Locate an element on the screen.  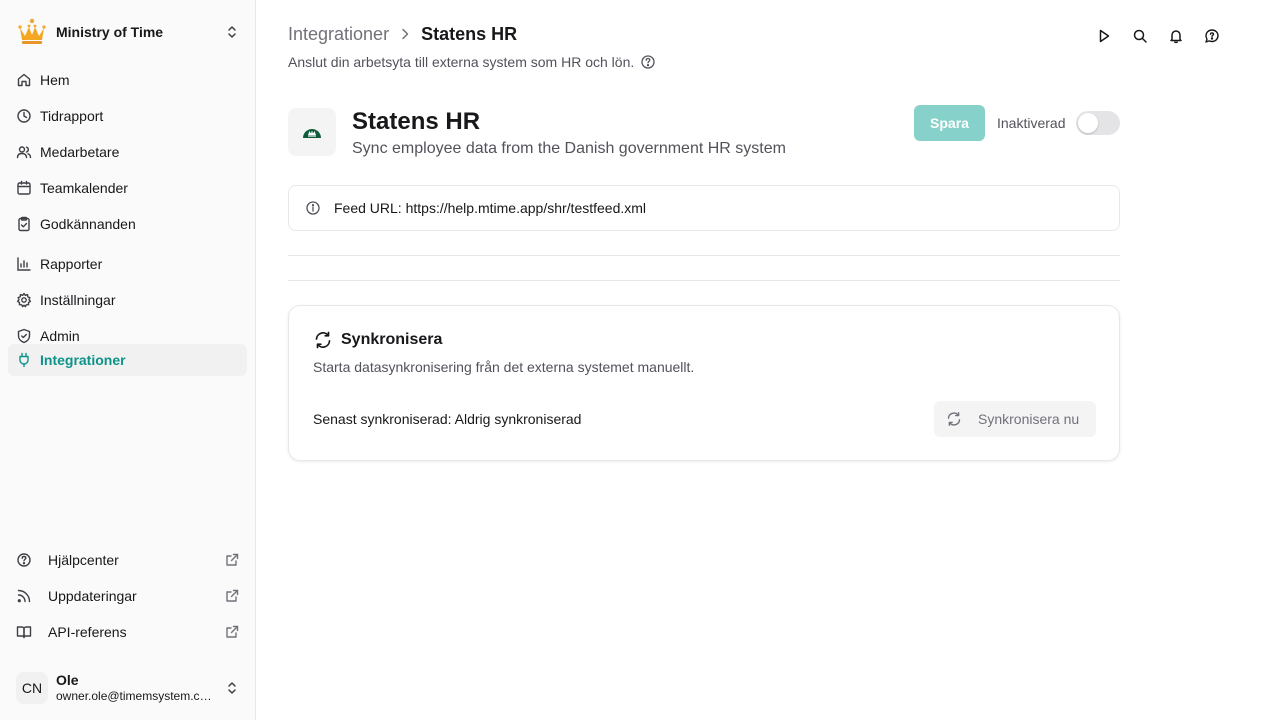
enable-toggle is located at coordinates (1098, 123).